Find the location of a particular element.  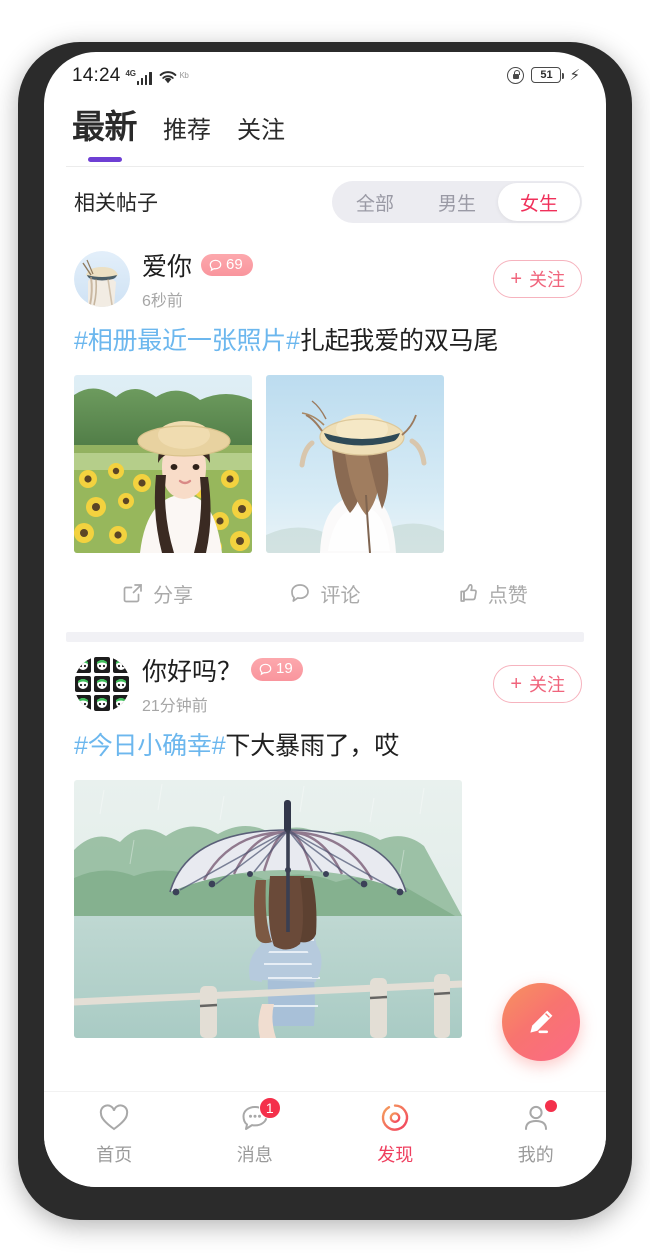

tab-active-underline is located at coordinates (104, 159).